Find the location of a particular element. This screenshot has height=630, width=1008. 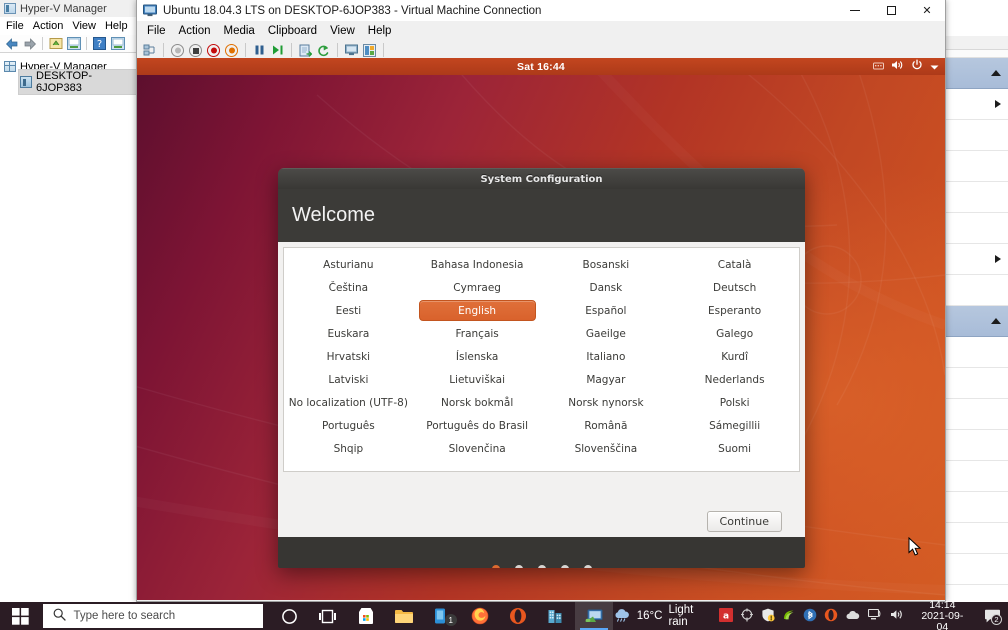

vm-menu-clipboard: Clipboard is located at coordinates (292, 31).